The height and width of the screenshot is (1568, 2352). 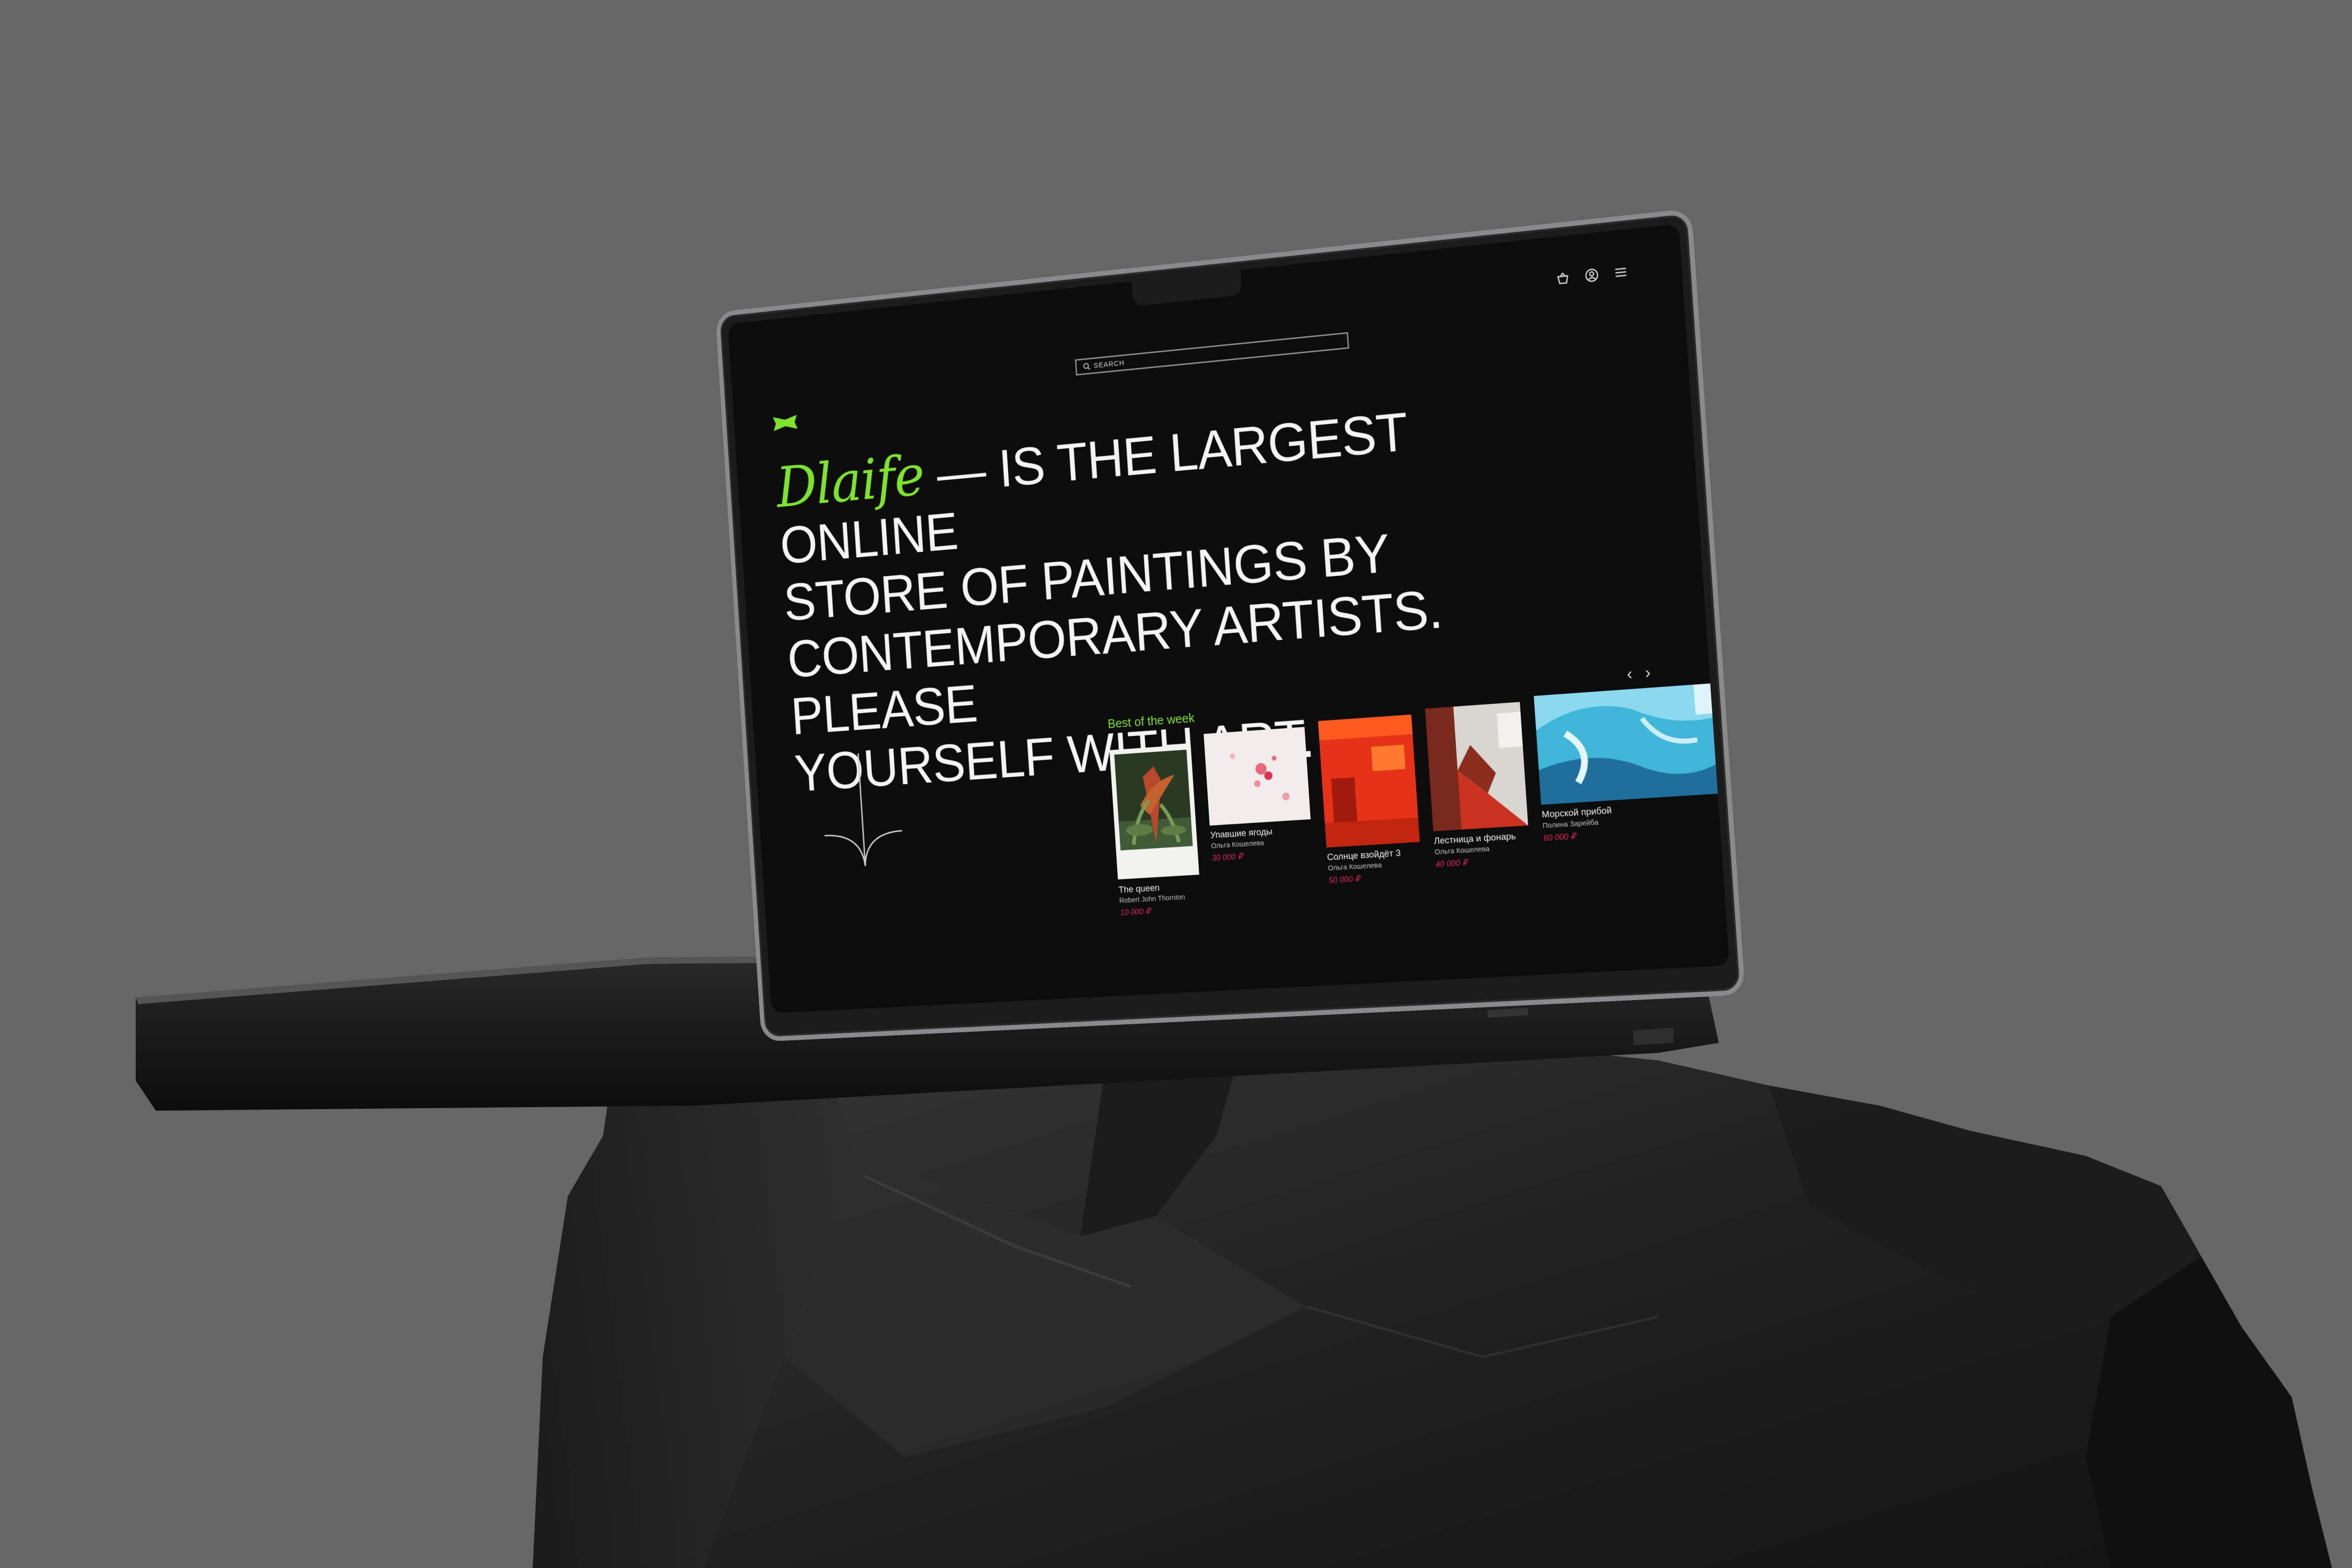 What do you see at coordinates (1109, 363) in the screenshot?
I see `search-placeholder: SEARCH` at bounding box center [1109, 363].